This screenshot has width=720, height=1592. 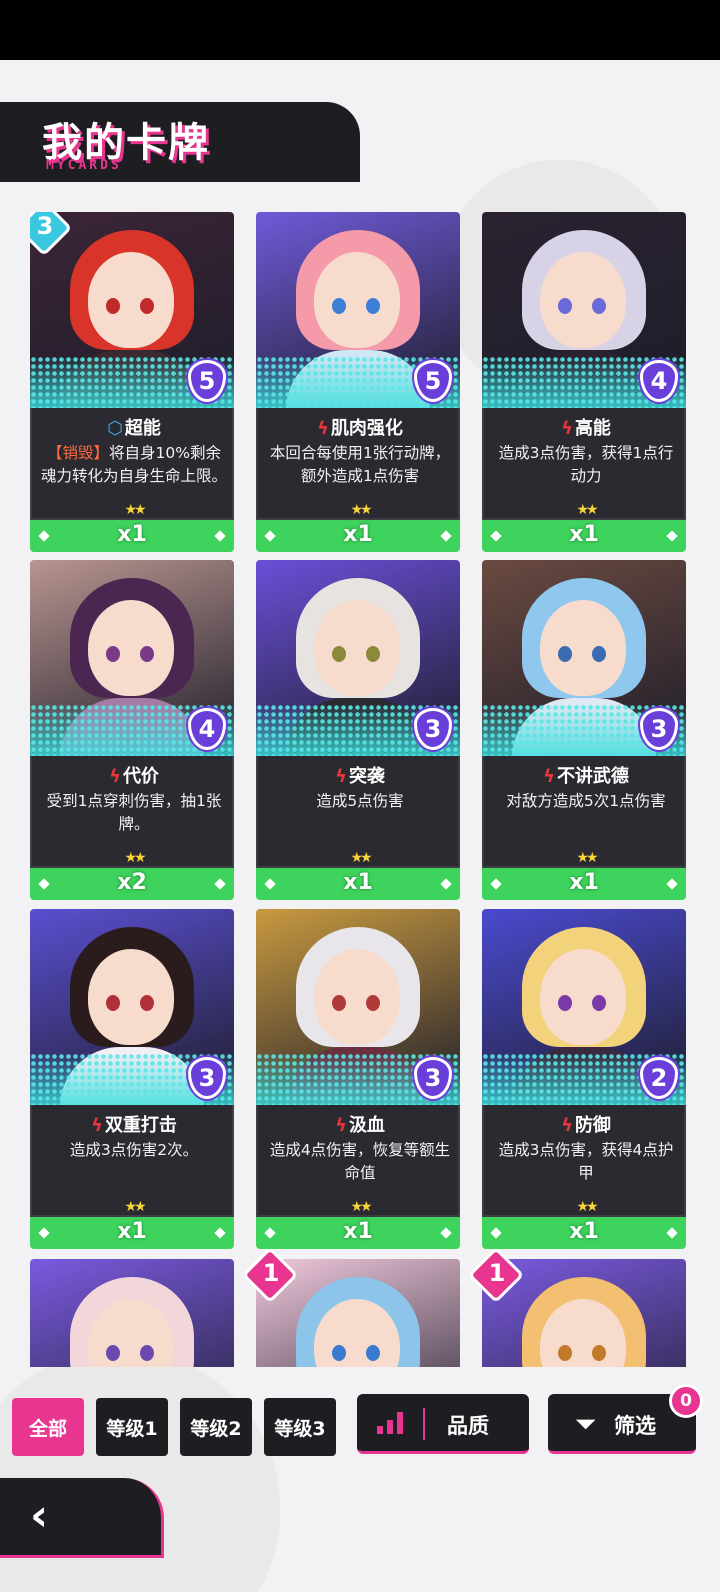 I want to click on card-artwork, so click(x=132, y=1313).